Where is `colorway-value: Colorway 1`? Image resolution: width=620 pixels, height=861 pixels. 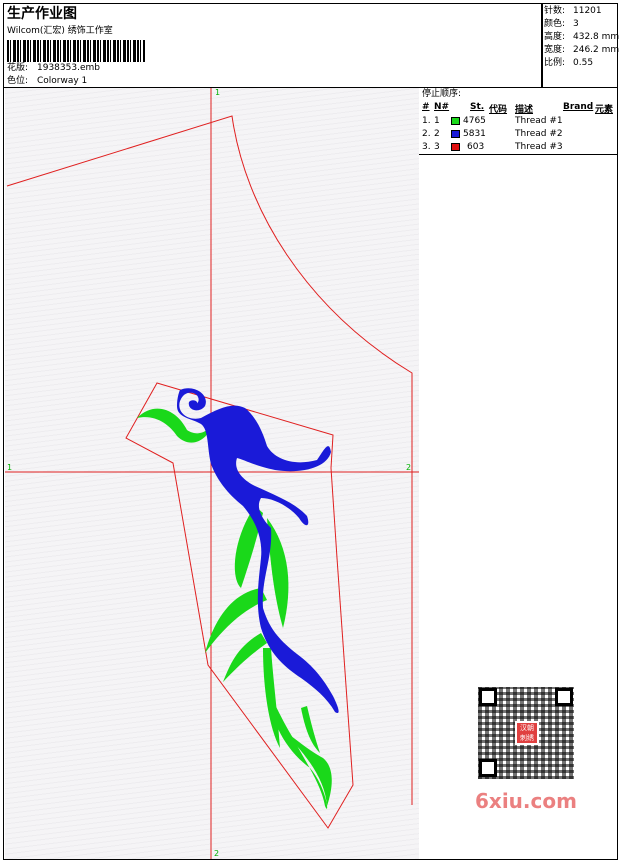 colorway-value: Colorway 1 is located at coordinates (62, 81).